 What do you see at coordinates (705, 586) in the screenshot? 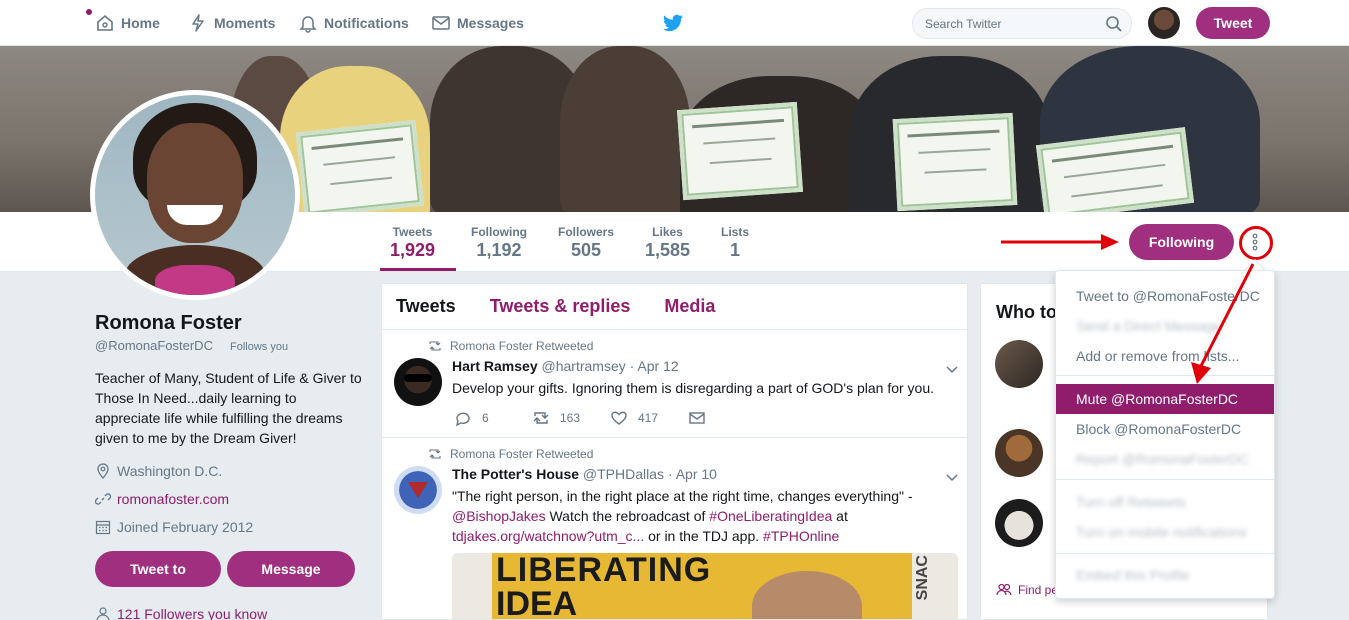
I see `tweet-media-image: LIBERATING IDEA SNAC` at bounding box center [705, 586].